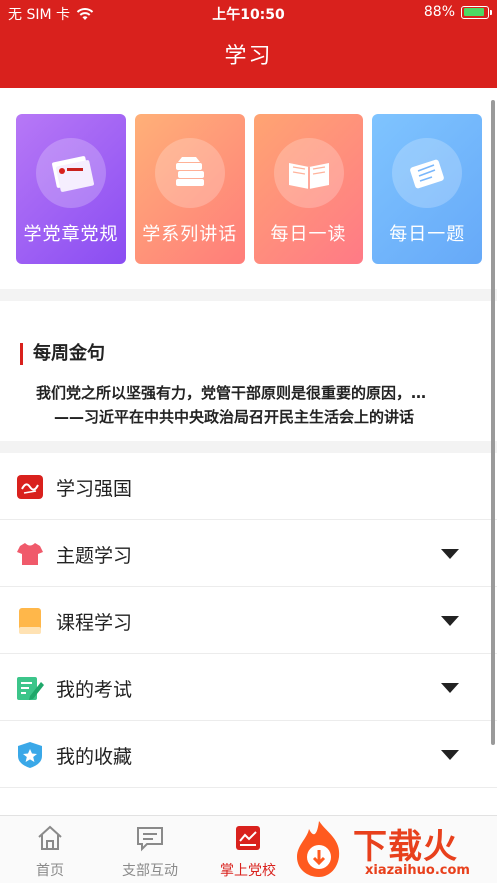 The width and height of the screenshot is (497, 883). Describe the element at coordinates (248, 56) in the screenshot. I see `page-title: 学习` at that location.